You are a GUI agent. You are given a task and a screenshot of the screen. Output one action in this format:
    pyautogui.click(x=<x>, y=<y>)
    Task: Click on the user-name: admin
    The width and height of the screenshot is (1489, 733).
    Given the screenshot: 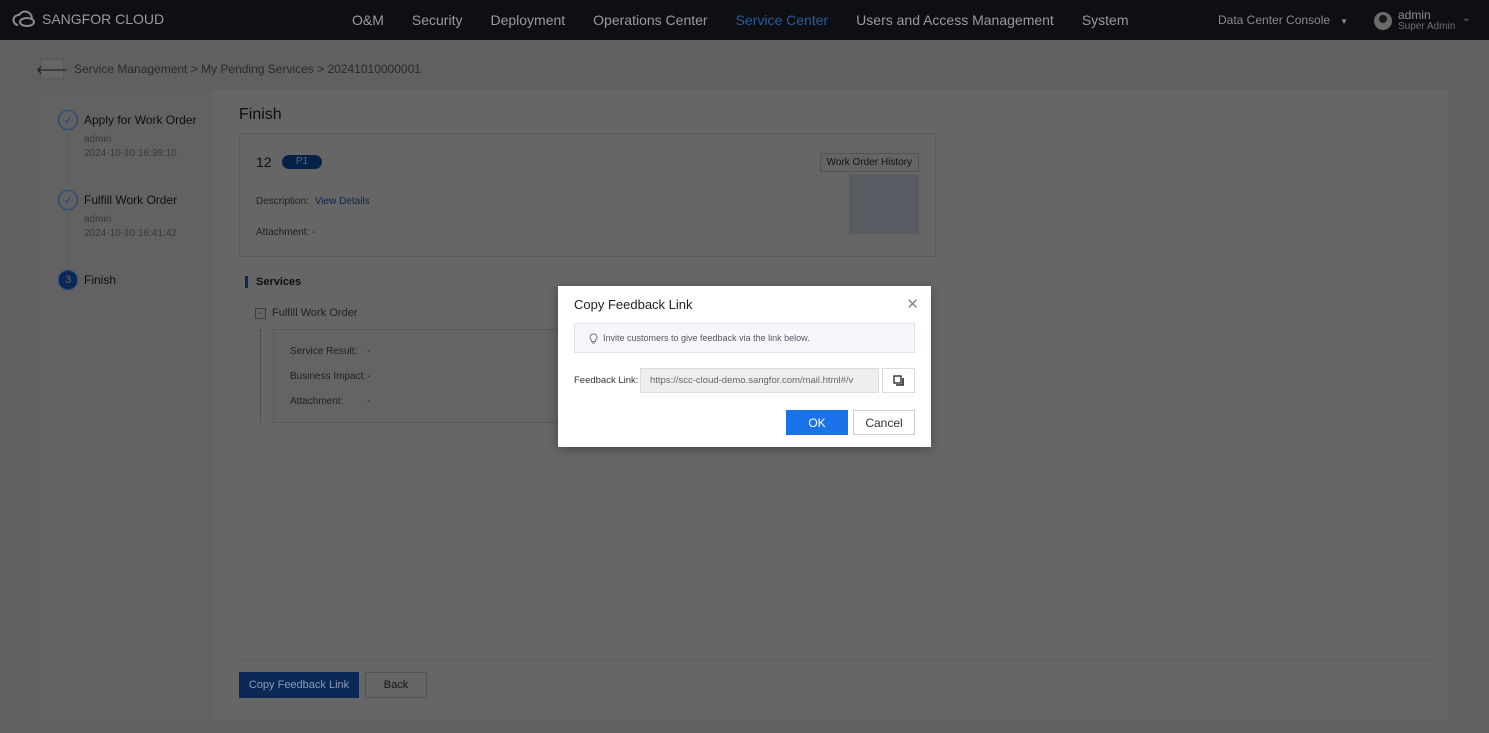 What is the action you would take?
    pyautogui.click(x=1414, y=15)
    